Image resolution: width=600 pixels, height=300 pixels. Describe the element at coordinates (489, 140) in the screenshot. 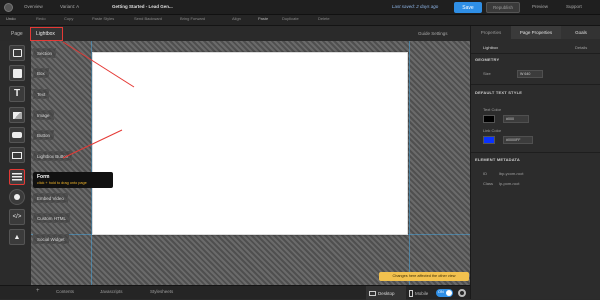

I see `link-color-swatch` at that location.